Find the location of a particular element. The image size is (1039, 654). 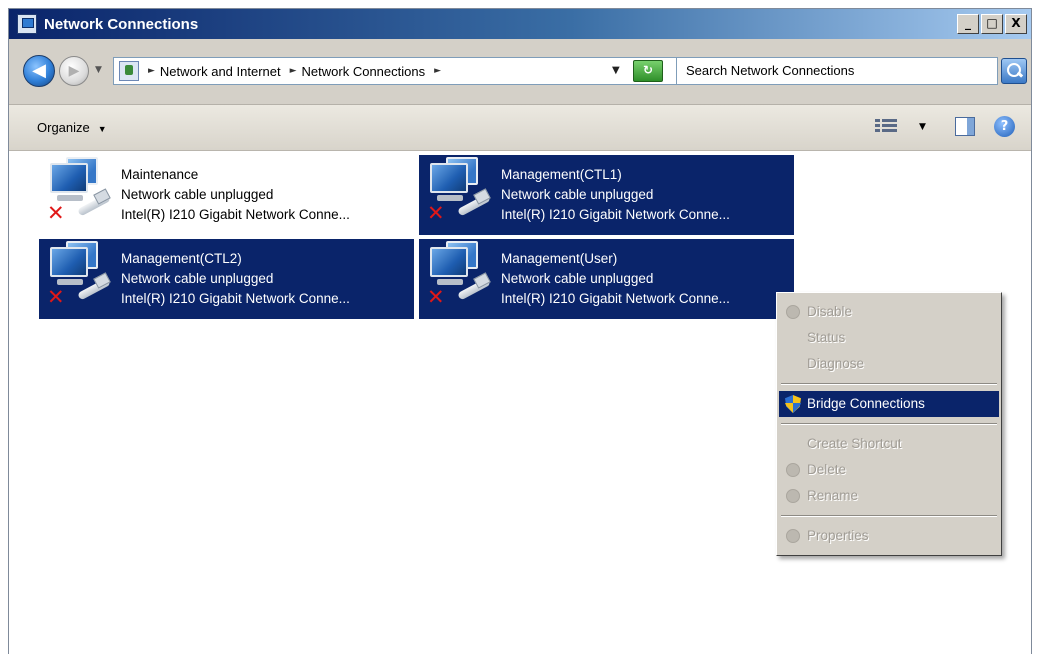

close-button: X is located at coordinates (1016, 24).